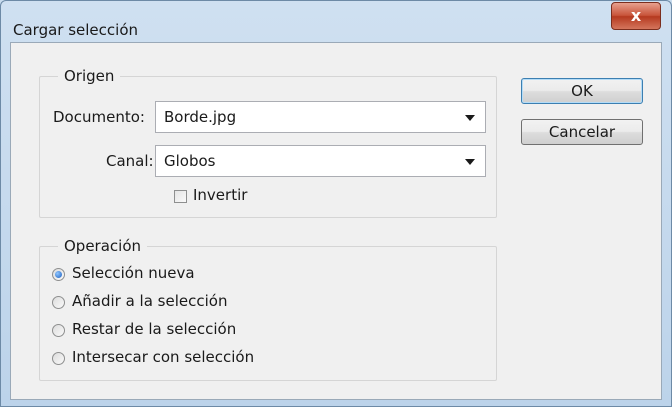 Image resolution: width=672 pixels, height=407 pixels. I want to click on invertir-label: Invertir, so click(220, 195).